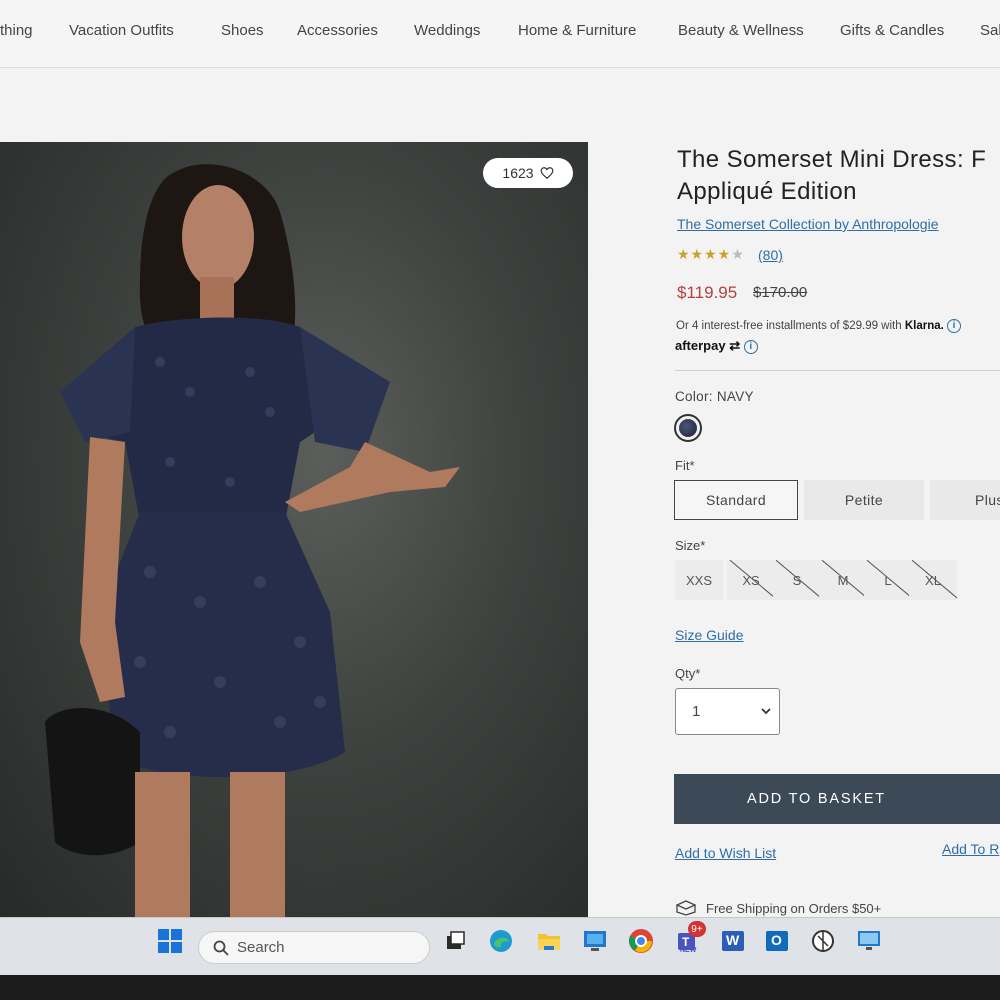  I want to click on product-title-line2: Appliqué Edition, so click(767, 191).